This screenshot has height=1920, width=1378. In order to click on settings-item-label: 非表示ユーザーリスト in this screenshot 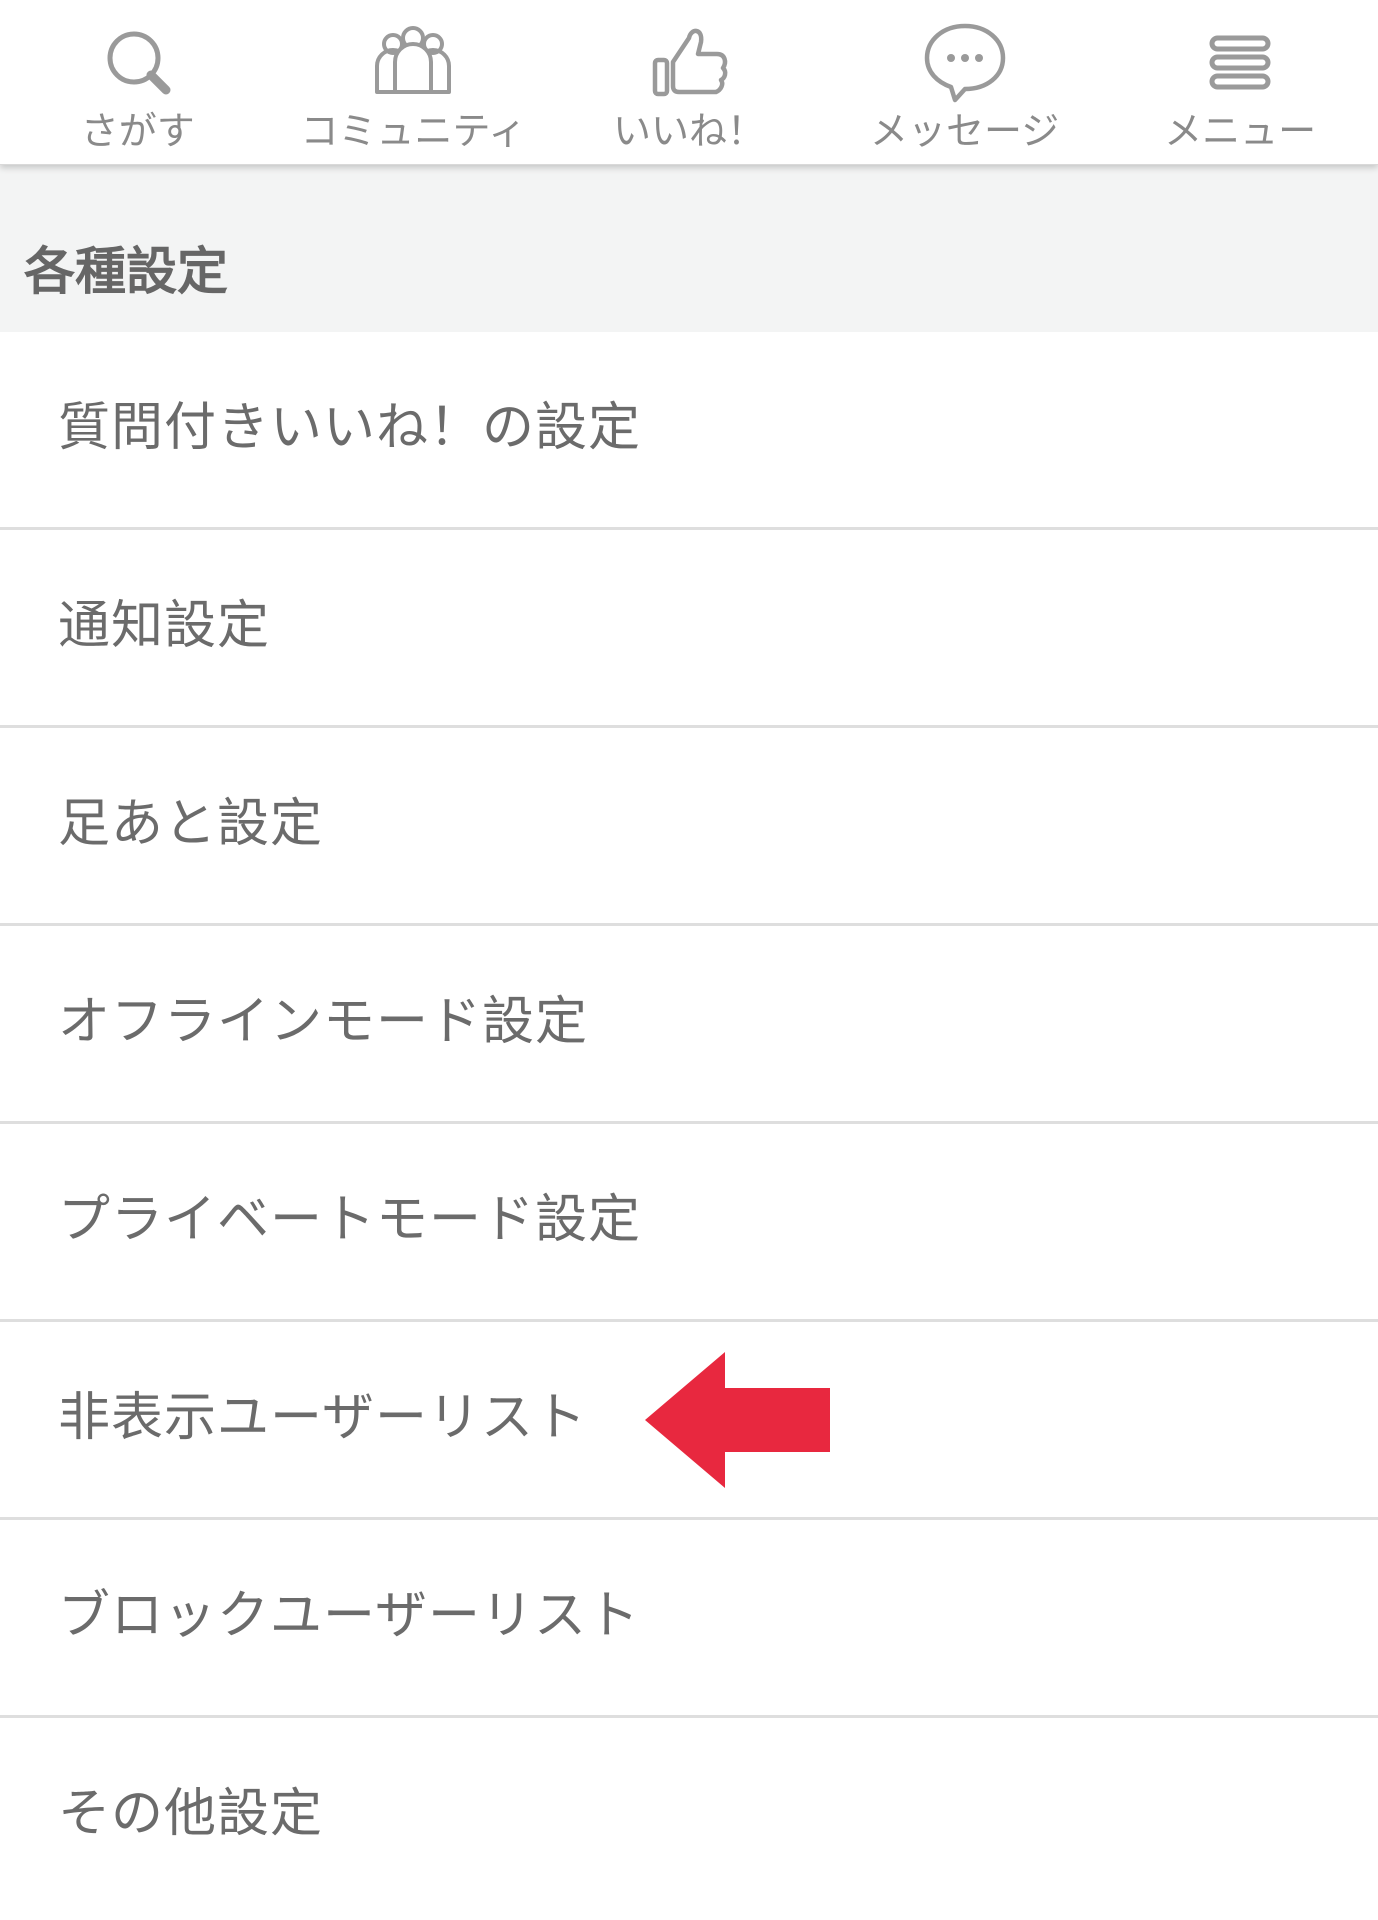, I will do `click(322, 1418)`.